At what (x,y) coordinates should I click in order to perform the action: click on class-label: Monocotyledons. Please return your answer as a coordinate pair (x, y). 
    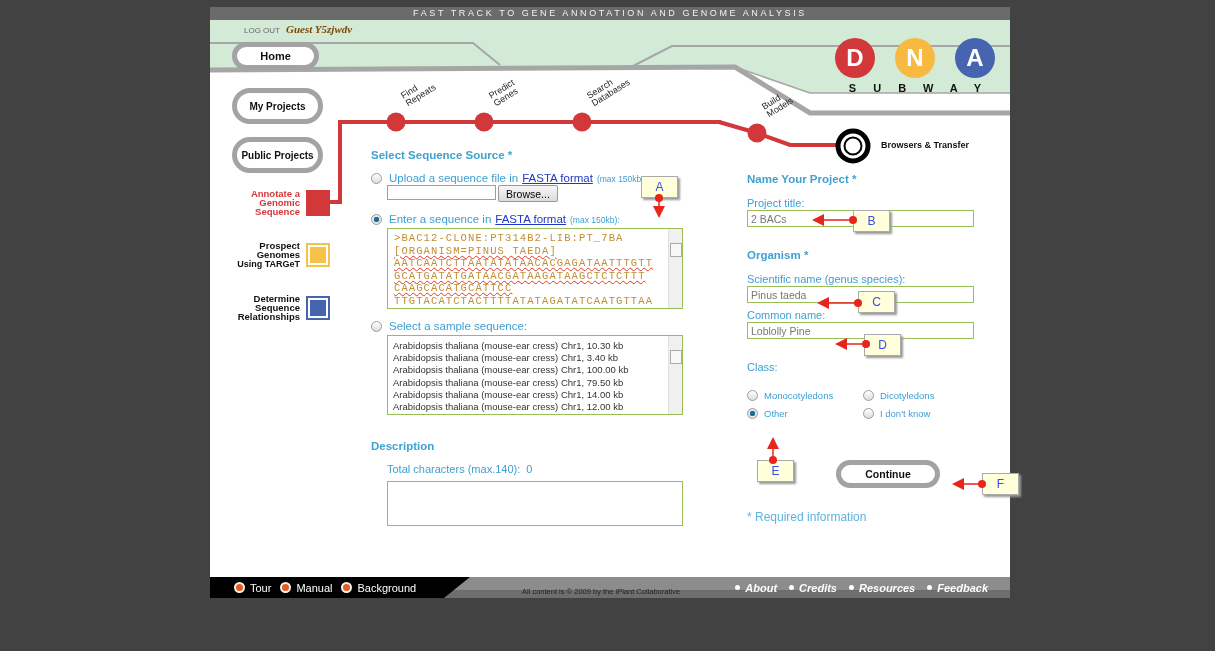
    Looking at the image, I should click on (799, 395).